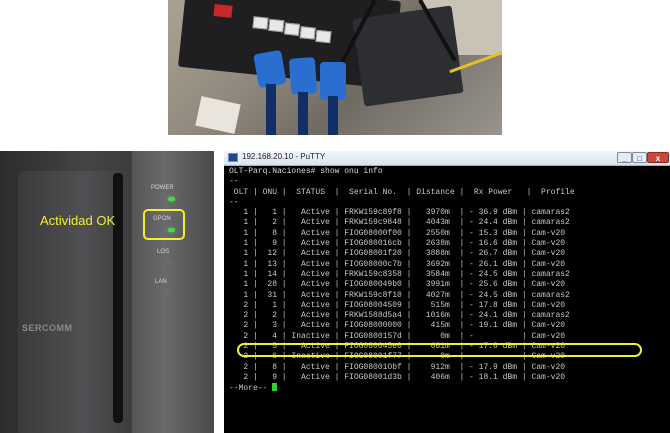 The image size is (670, 433). Describe the element at coordinates (162, 188) in the screenshot. I see `led-label-power: POWER` at that location.